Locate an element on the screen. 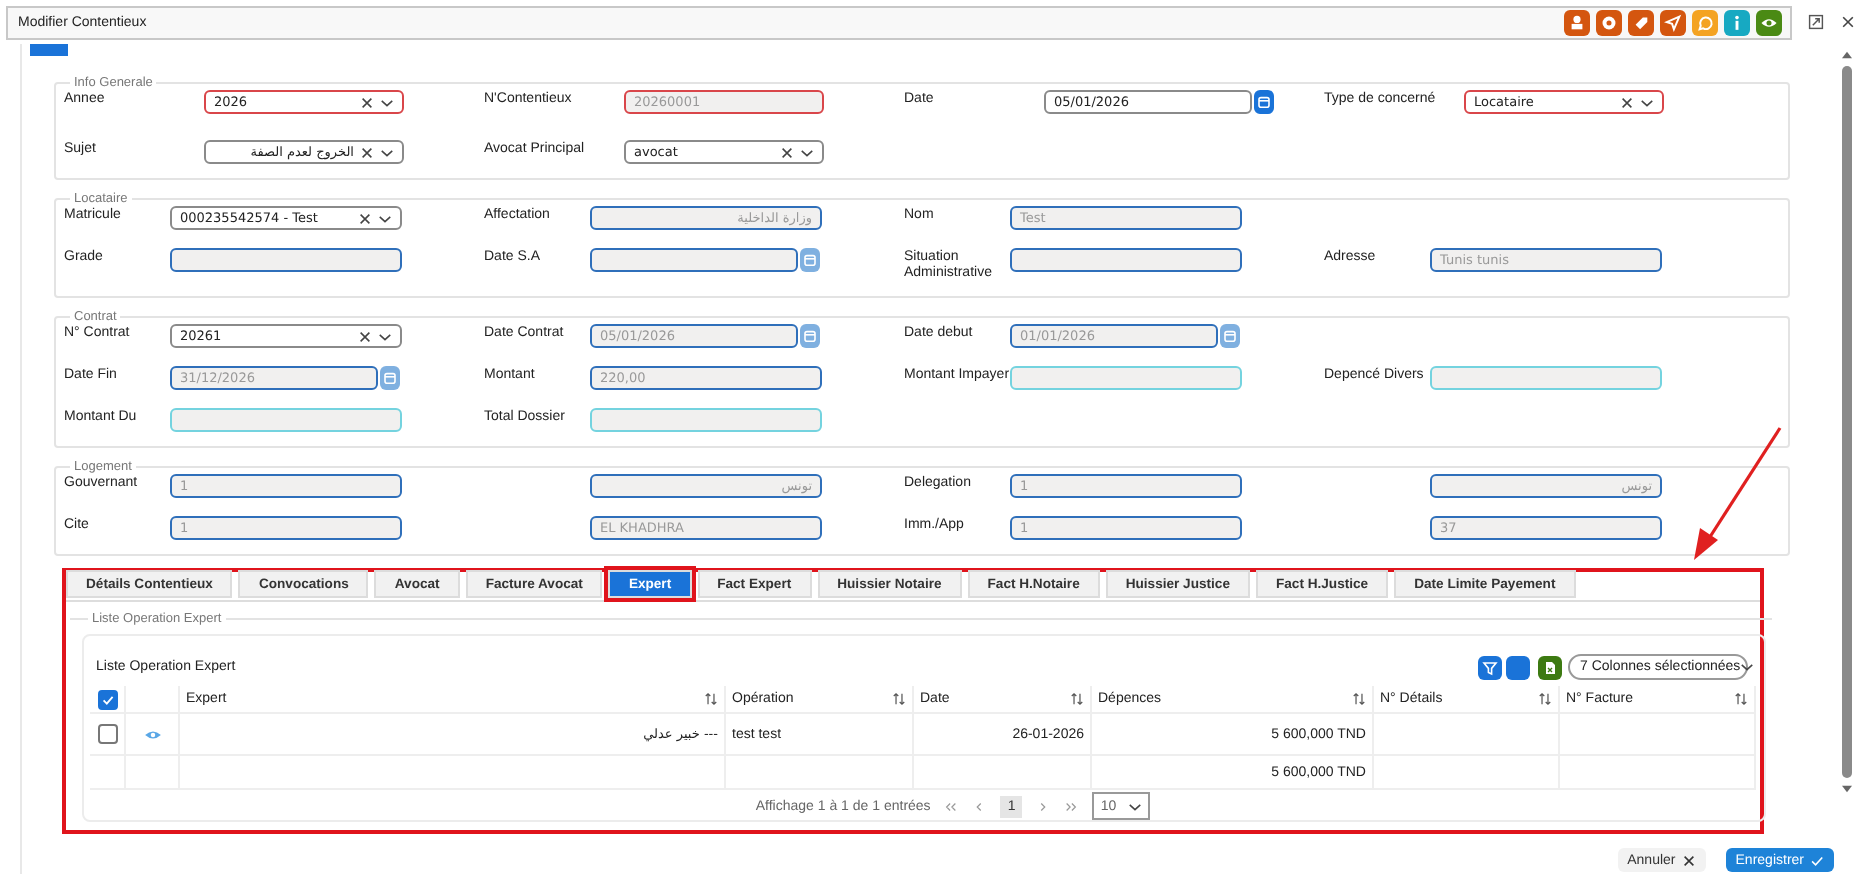 The image size is (1860, 874). stamp-icon is located at coordinates (1577, 22).